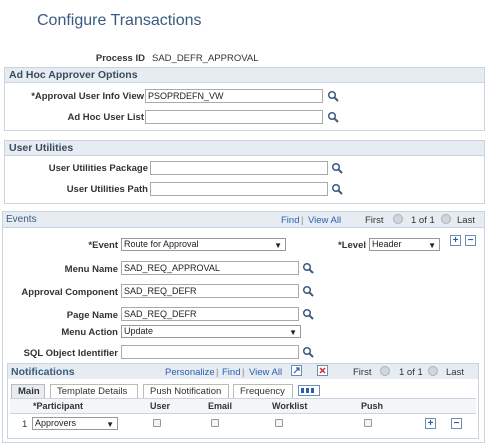 This screenshot has width=503, height=445. What do you see at coordinates (203, 244) in the screenshot?
I see `event-select: Route for Approval ▼` at bounding box center [203, 244].